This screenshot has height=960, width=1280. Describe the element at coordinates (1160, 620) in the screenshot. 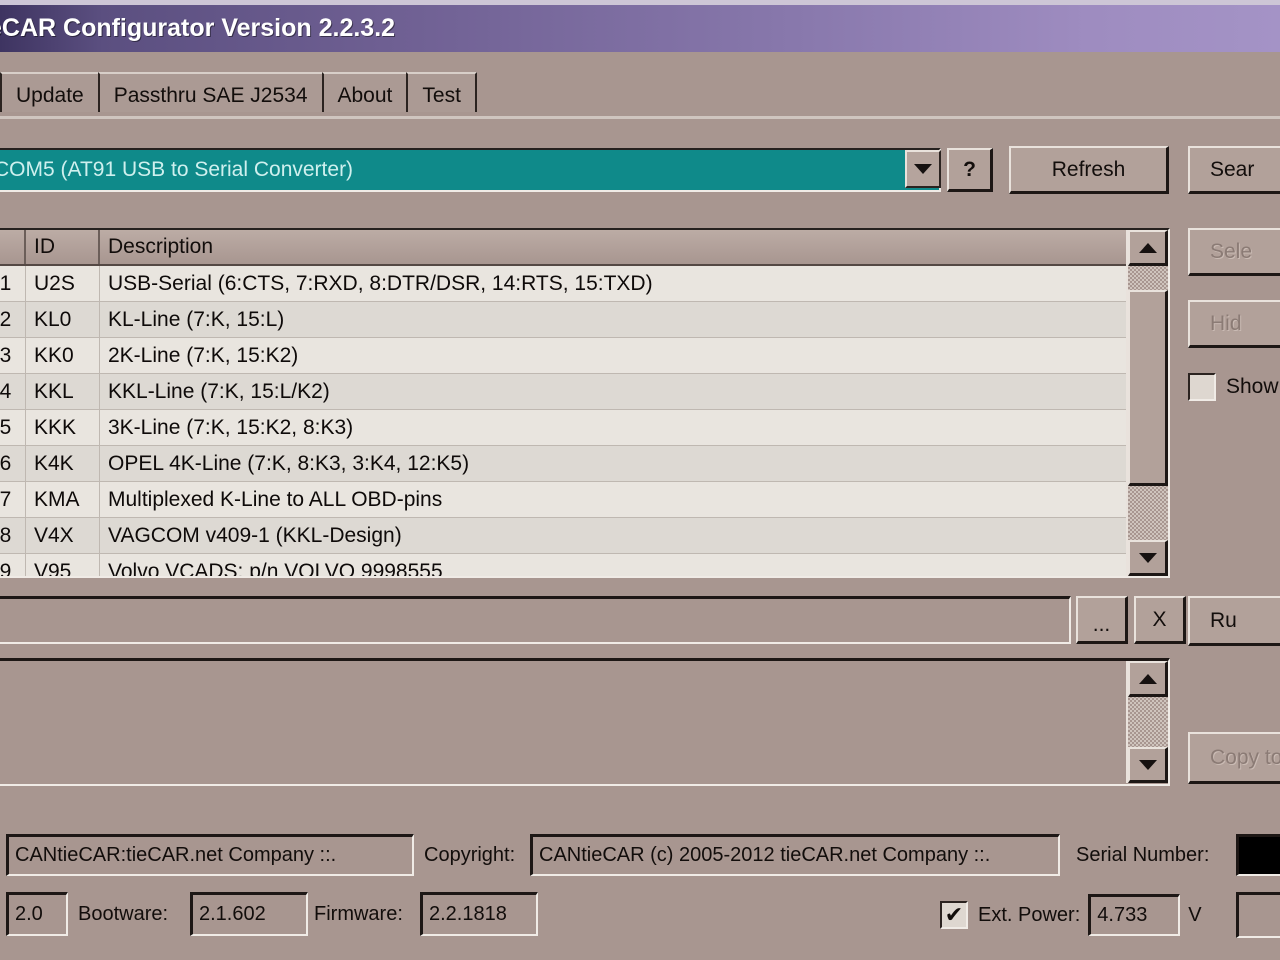

I see `clear-button: X` at that location.